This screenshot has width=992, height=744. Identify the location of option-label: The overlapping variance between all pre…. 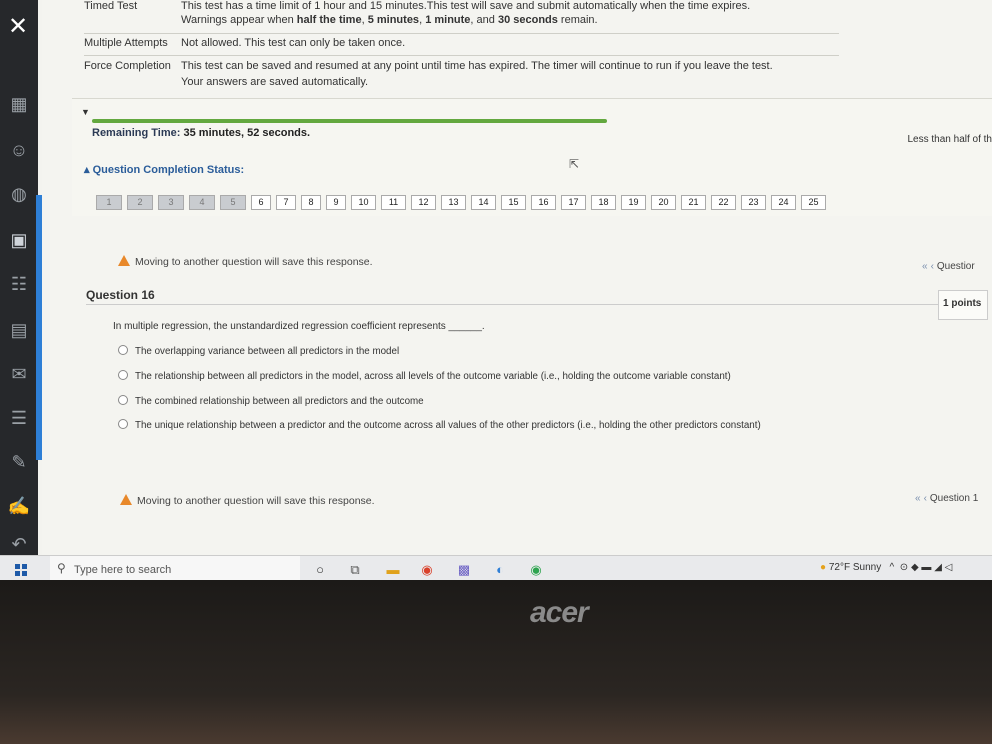
(267, 351).